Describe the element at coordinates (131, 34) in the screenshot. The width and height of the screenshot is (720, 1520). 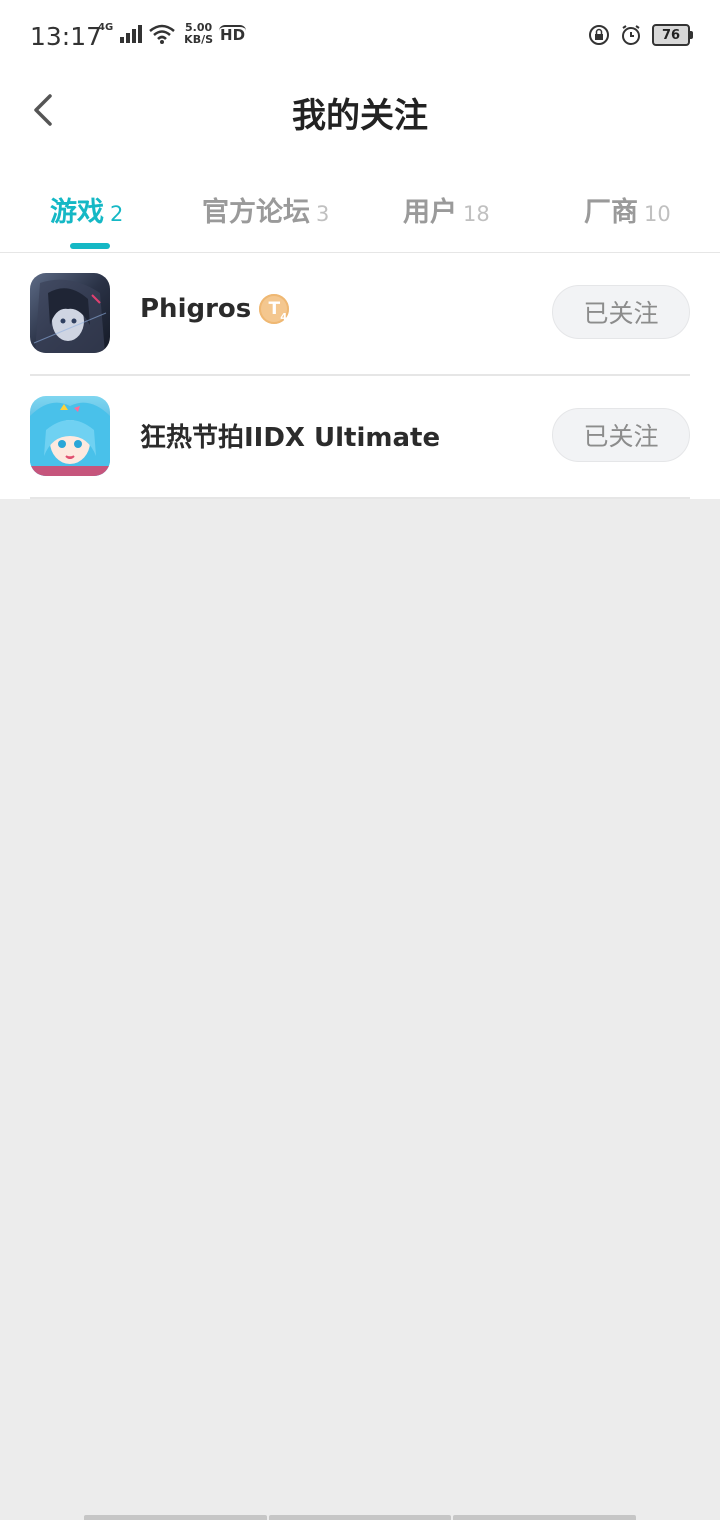
I see `signal-icon` at that location.